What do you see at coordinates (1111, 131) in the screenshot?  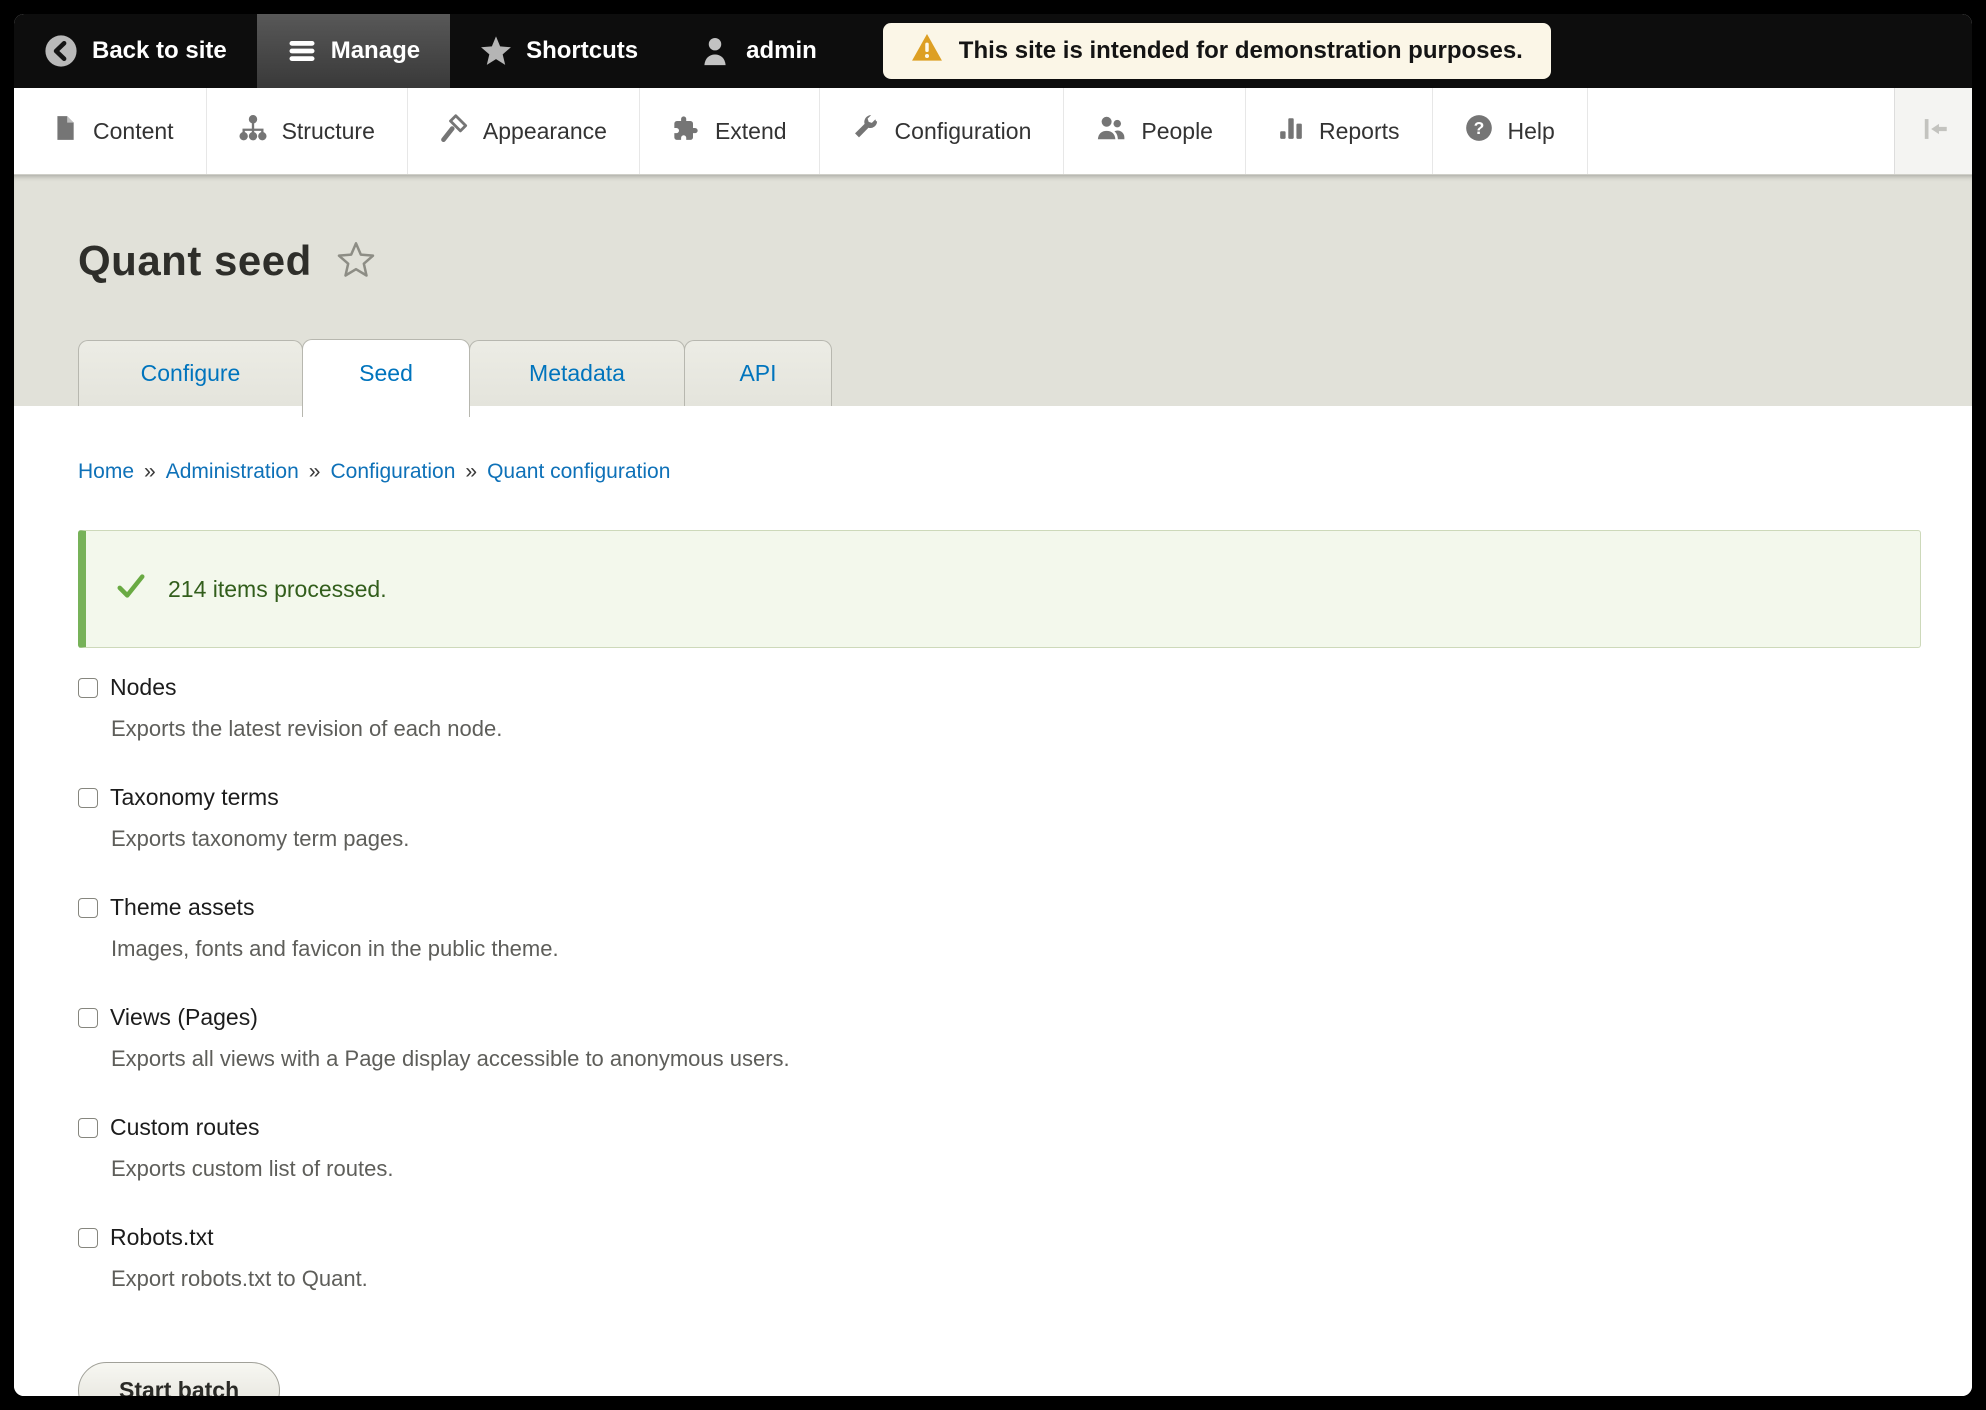 I see `people-icon` at bounding box center [1111, 131].